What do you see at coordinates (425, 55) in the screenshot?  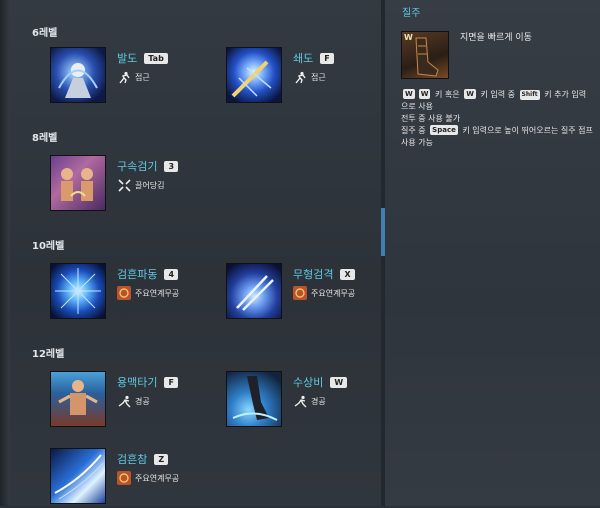 I see `sprint-boots-icon: W` at bounding box center [425, 55].